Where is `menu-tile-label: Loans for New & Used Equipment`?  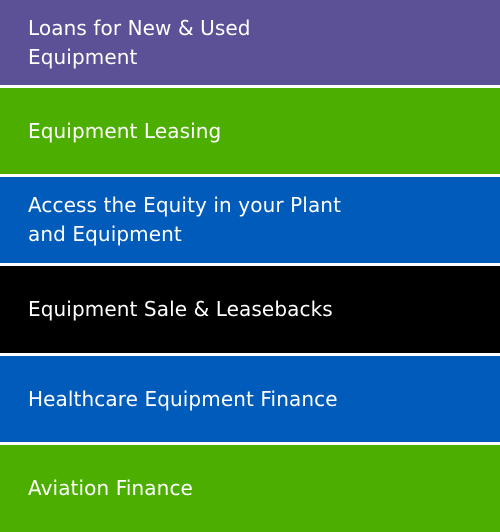 menu-tile-label: Loans for New & Used Equipment is located at coordinates (139, 42).